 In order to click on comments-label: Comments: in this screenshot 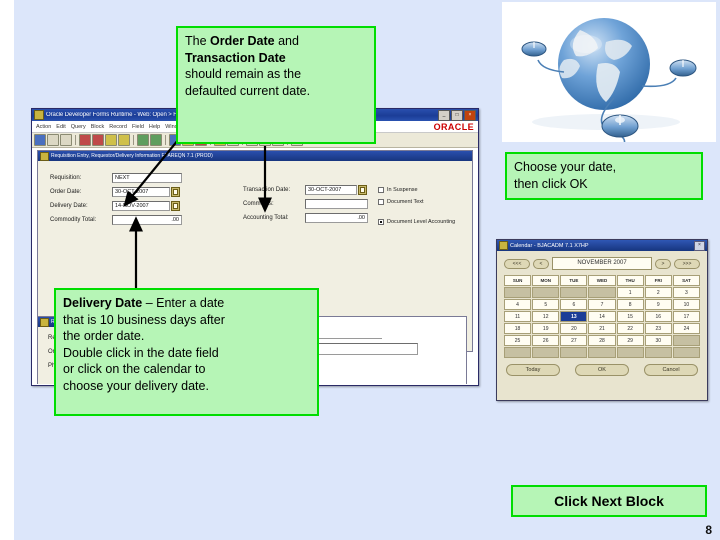, I will do `click(258, 204)`.